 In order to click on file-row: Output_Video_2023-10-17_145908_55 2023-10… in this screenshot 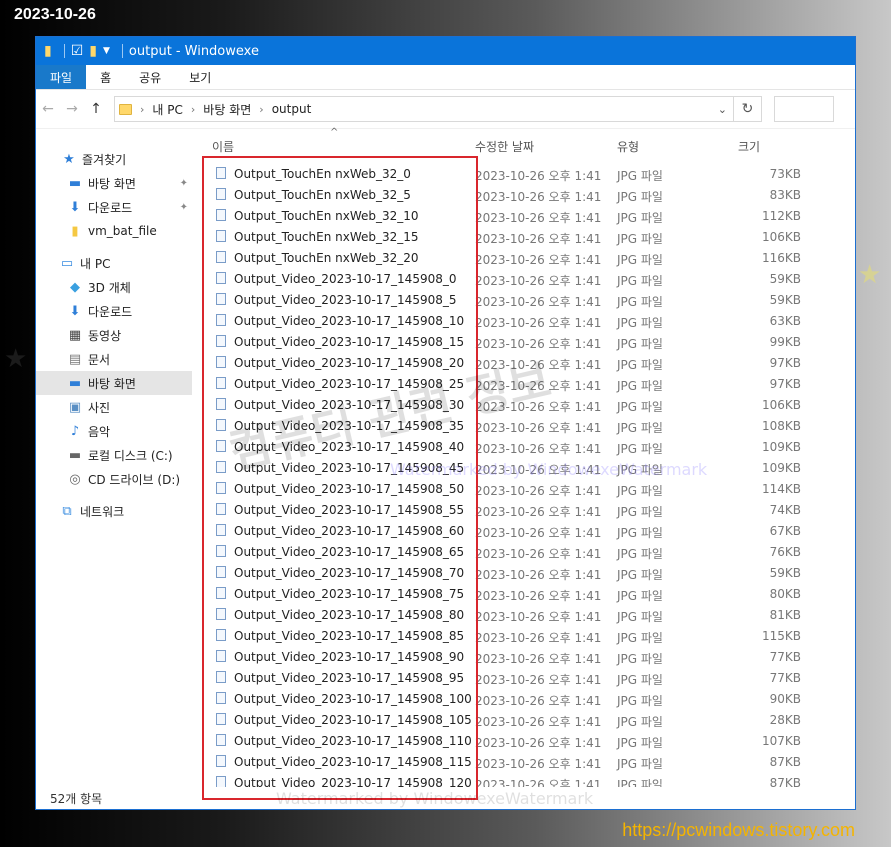, I will do `click(528, 509)`.